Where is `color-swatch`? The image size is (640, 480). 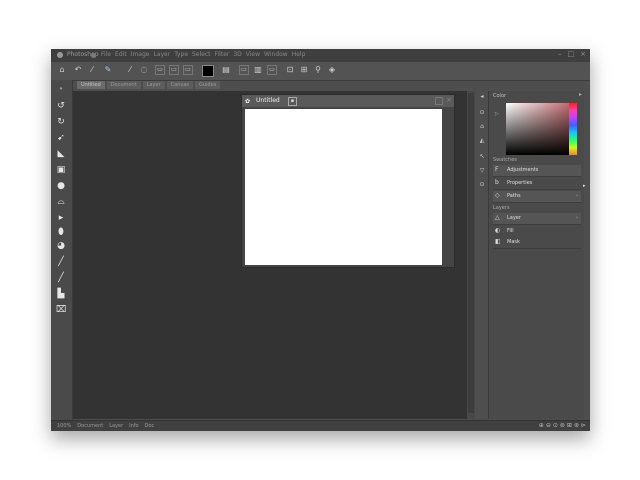
color-swatch is located at coordinates (208, 71).